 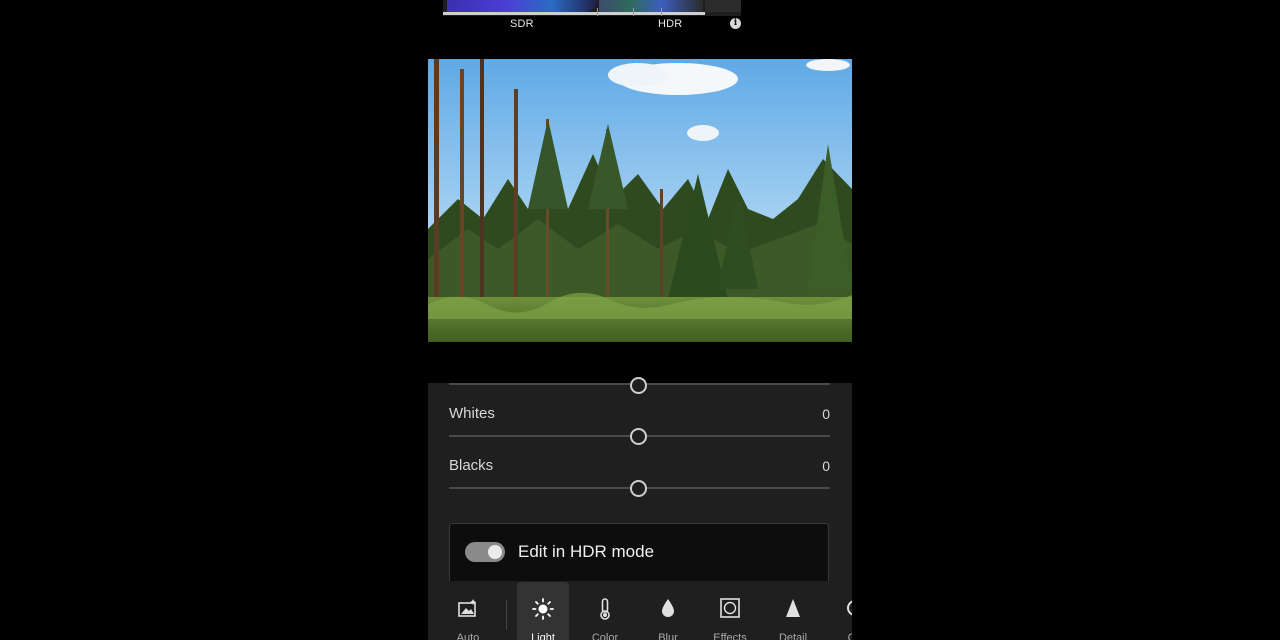 What do you see at coordinates (471, 465) in the screenshot?
I see `blacks-label: Blacks` at bounding box center [471, 465].